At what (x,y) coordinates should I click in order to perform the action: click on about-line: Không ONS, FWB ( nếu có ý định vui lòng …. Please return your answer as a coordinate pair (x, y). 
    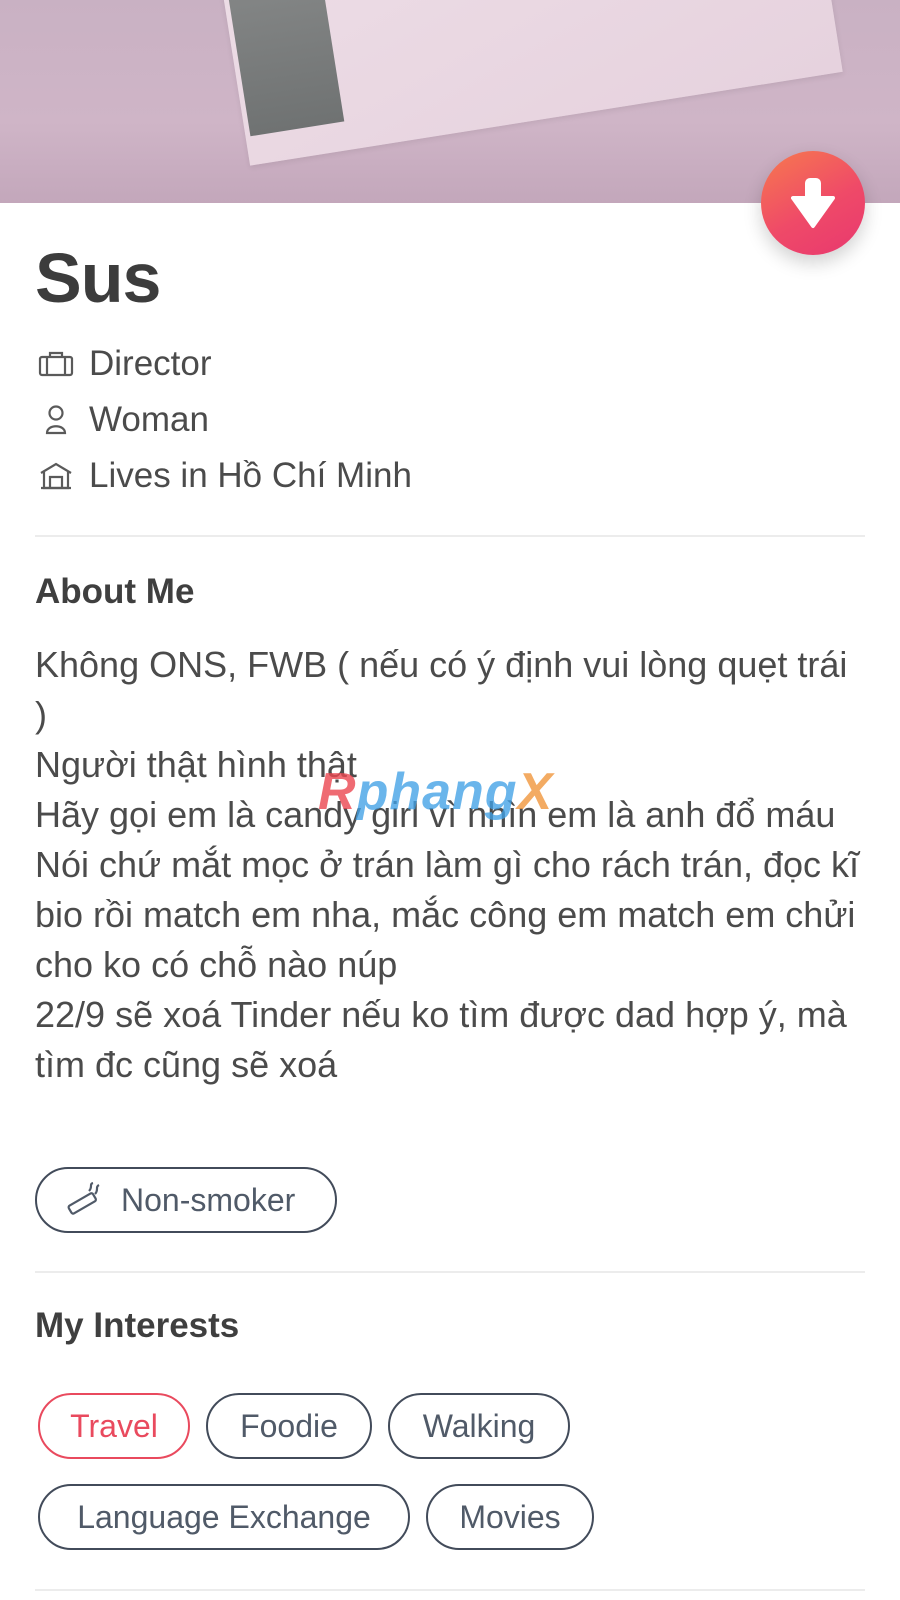
    Looking at the image, I should click on (441, 689).